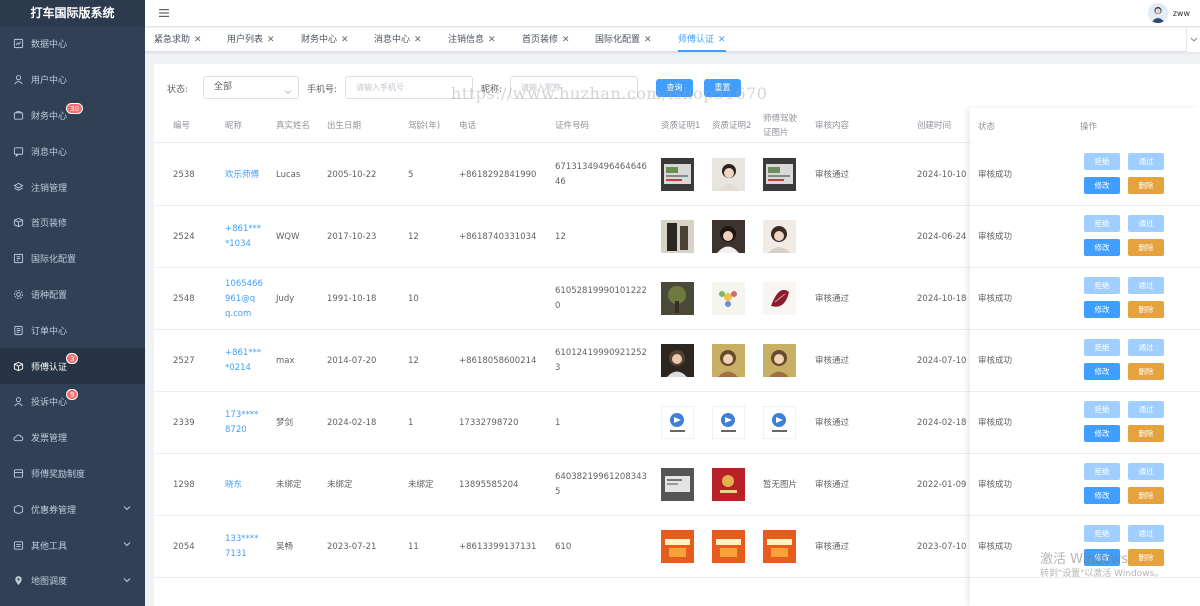 The height and width of the screenshot is (606, 1200). I want to click on cell-nickname-link: 晓东, so click(244, 485).